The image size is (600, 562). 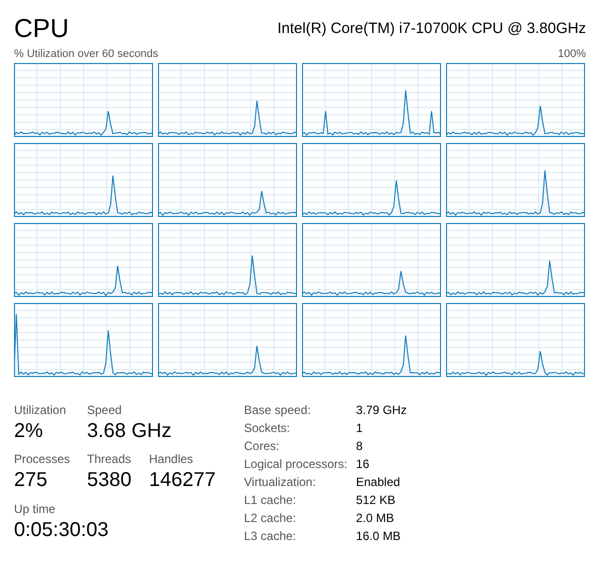 What do you see at coordinates (278, 410) in the screenshot?
I see `detail-label: Base speed:` at bounding box center [278, 410].